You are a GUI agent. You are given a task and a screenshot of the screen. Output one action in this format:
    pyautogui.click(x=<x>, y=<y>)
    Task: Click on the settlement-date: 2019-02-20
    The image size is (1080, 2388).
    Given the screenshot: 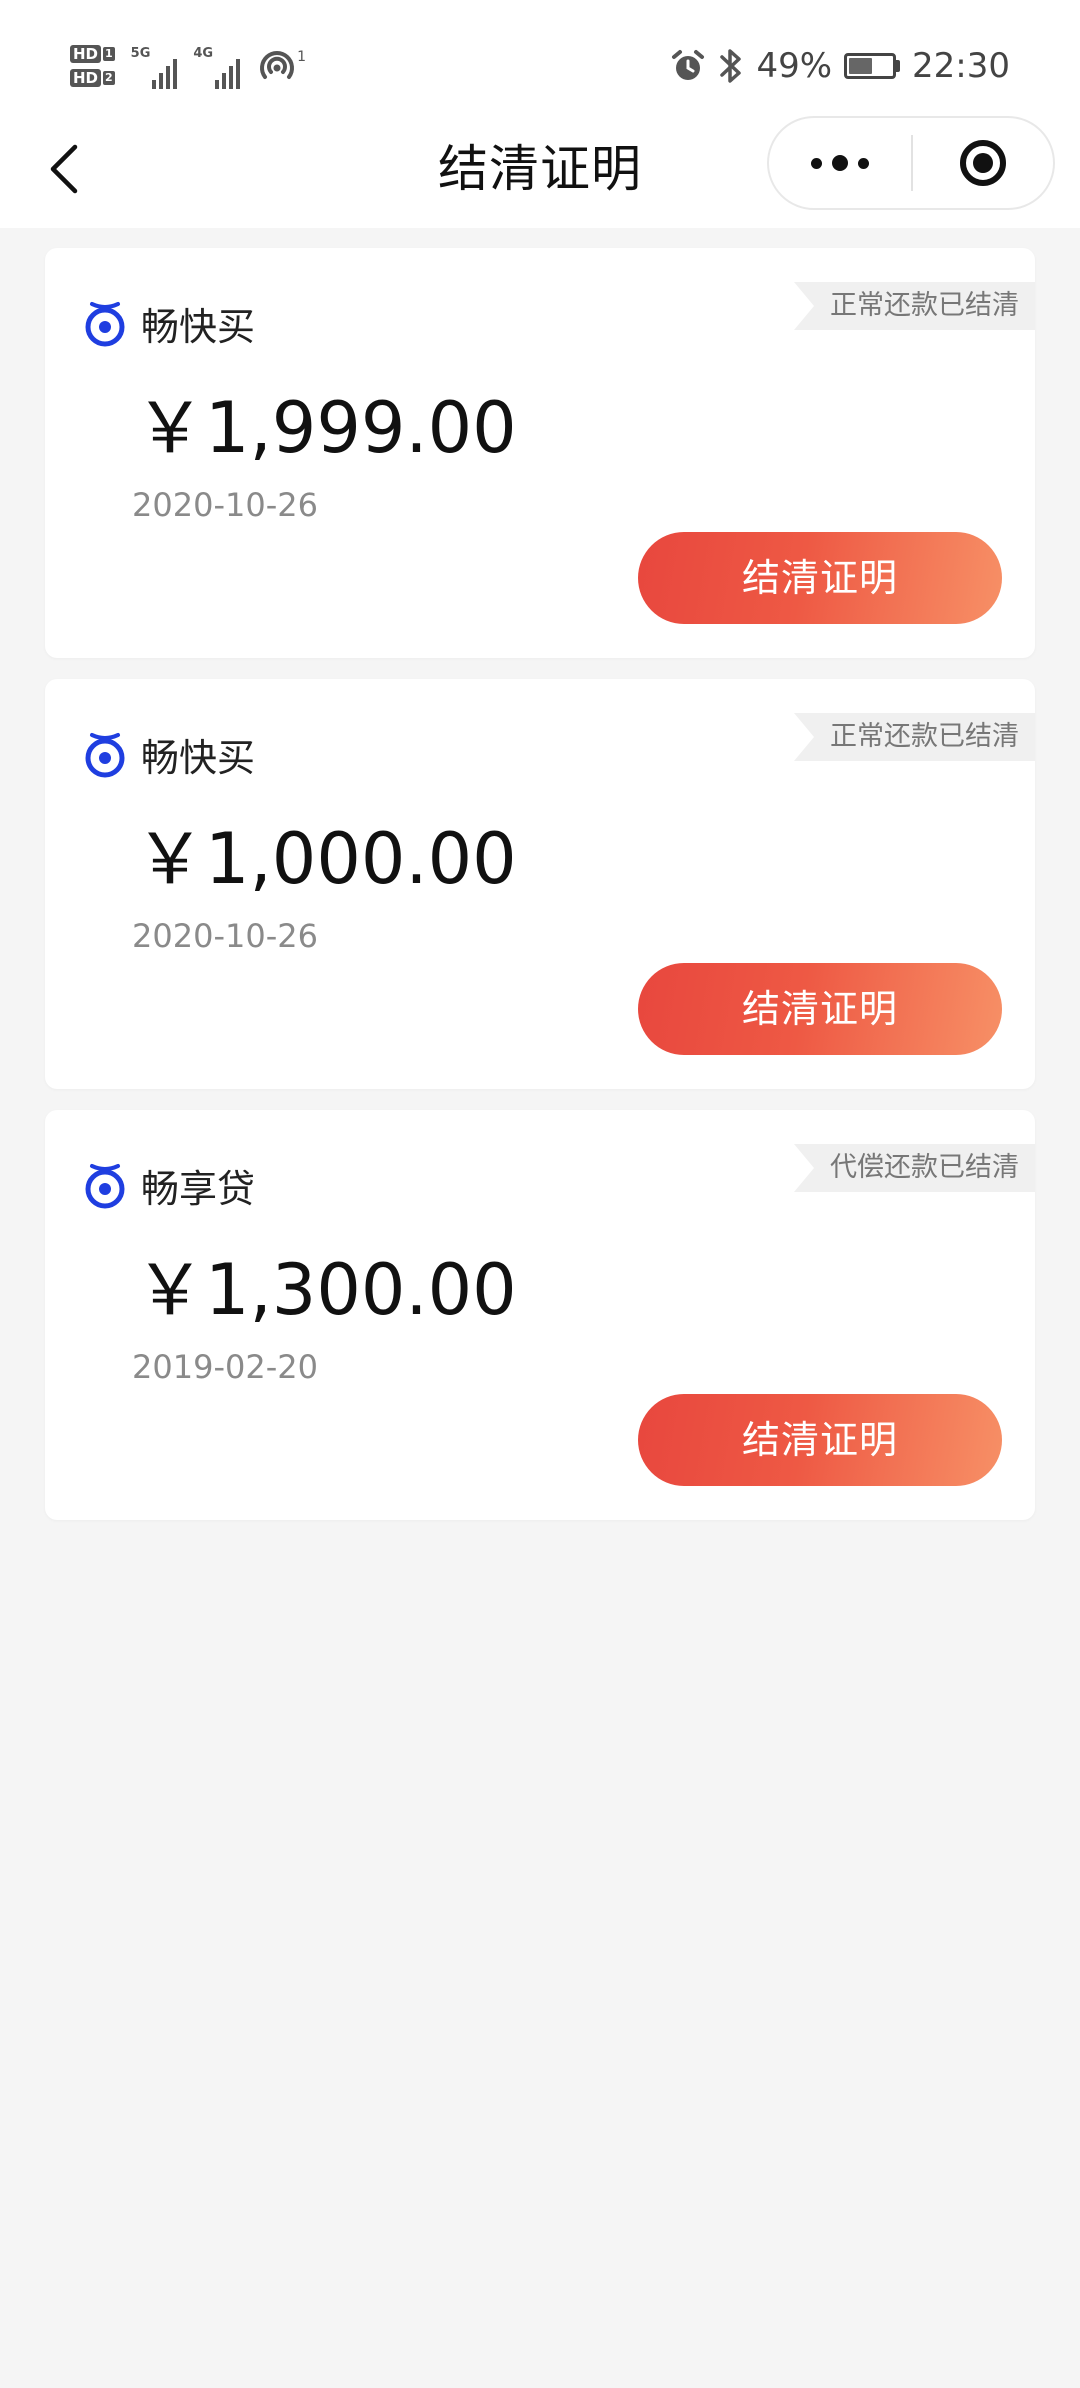 What is the action you would take?
    pyautogui.click(x=225, y=1367)
    